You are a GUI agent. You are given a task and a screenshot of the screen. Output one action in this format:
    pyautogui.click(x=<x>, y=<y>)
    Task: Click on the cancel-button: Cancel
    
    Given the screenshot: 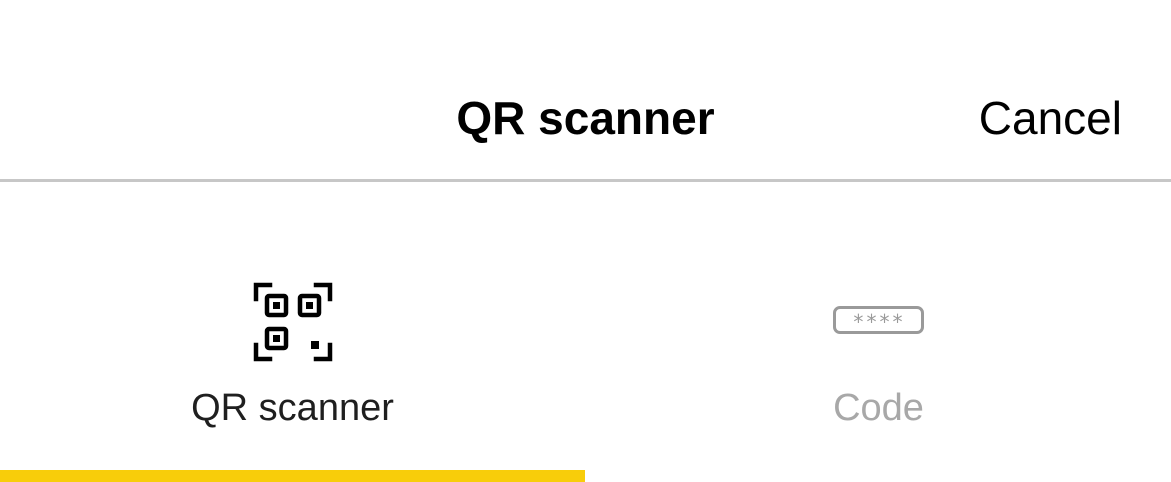 What is the action you would take?
    pyautogui.click(x=1050, y=118)
    